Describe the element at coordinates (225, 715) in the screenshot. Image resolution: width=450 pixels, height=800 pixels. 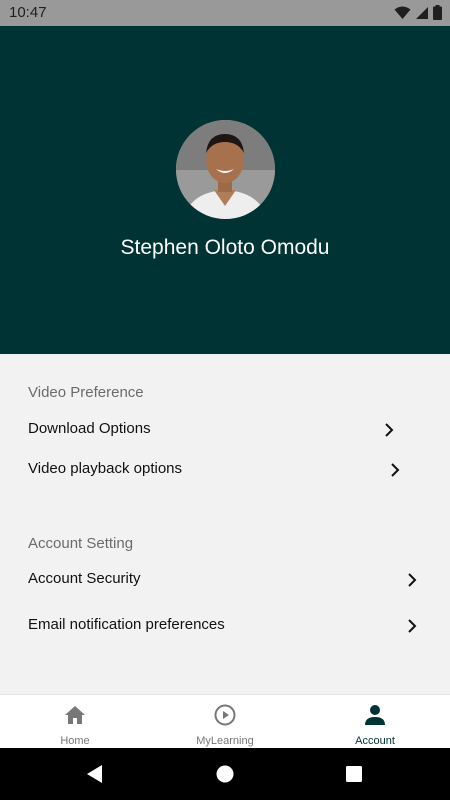
I see `play-circle-icon` at that location.